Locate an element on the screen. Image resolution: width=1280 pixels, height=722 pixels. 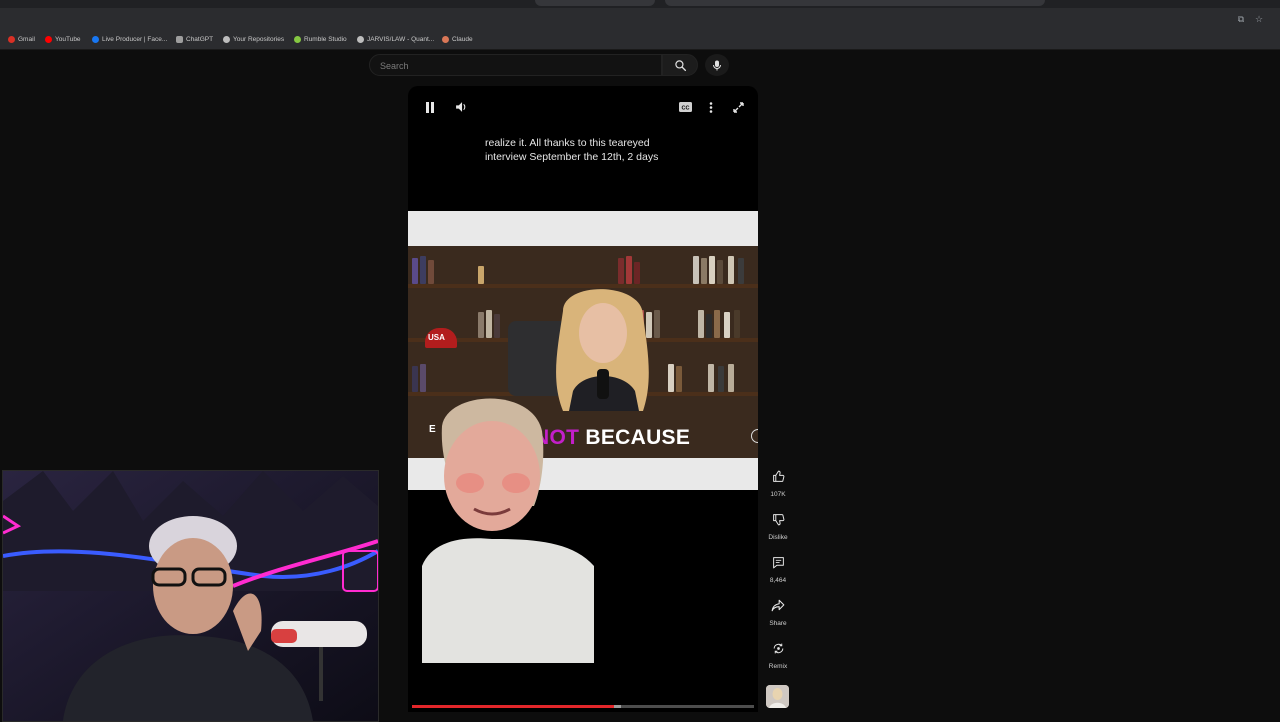
svg-text: CC is located at coordinates (685, 109).